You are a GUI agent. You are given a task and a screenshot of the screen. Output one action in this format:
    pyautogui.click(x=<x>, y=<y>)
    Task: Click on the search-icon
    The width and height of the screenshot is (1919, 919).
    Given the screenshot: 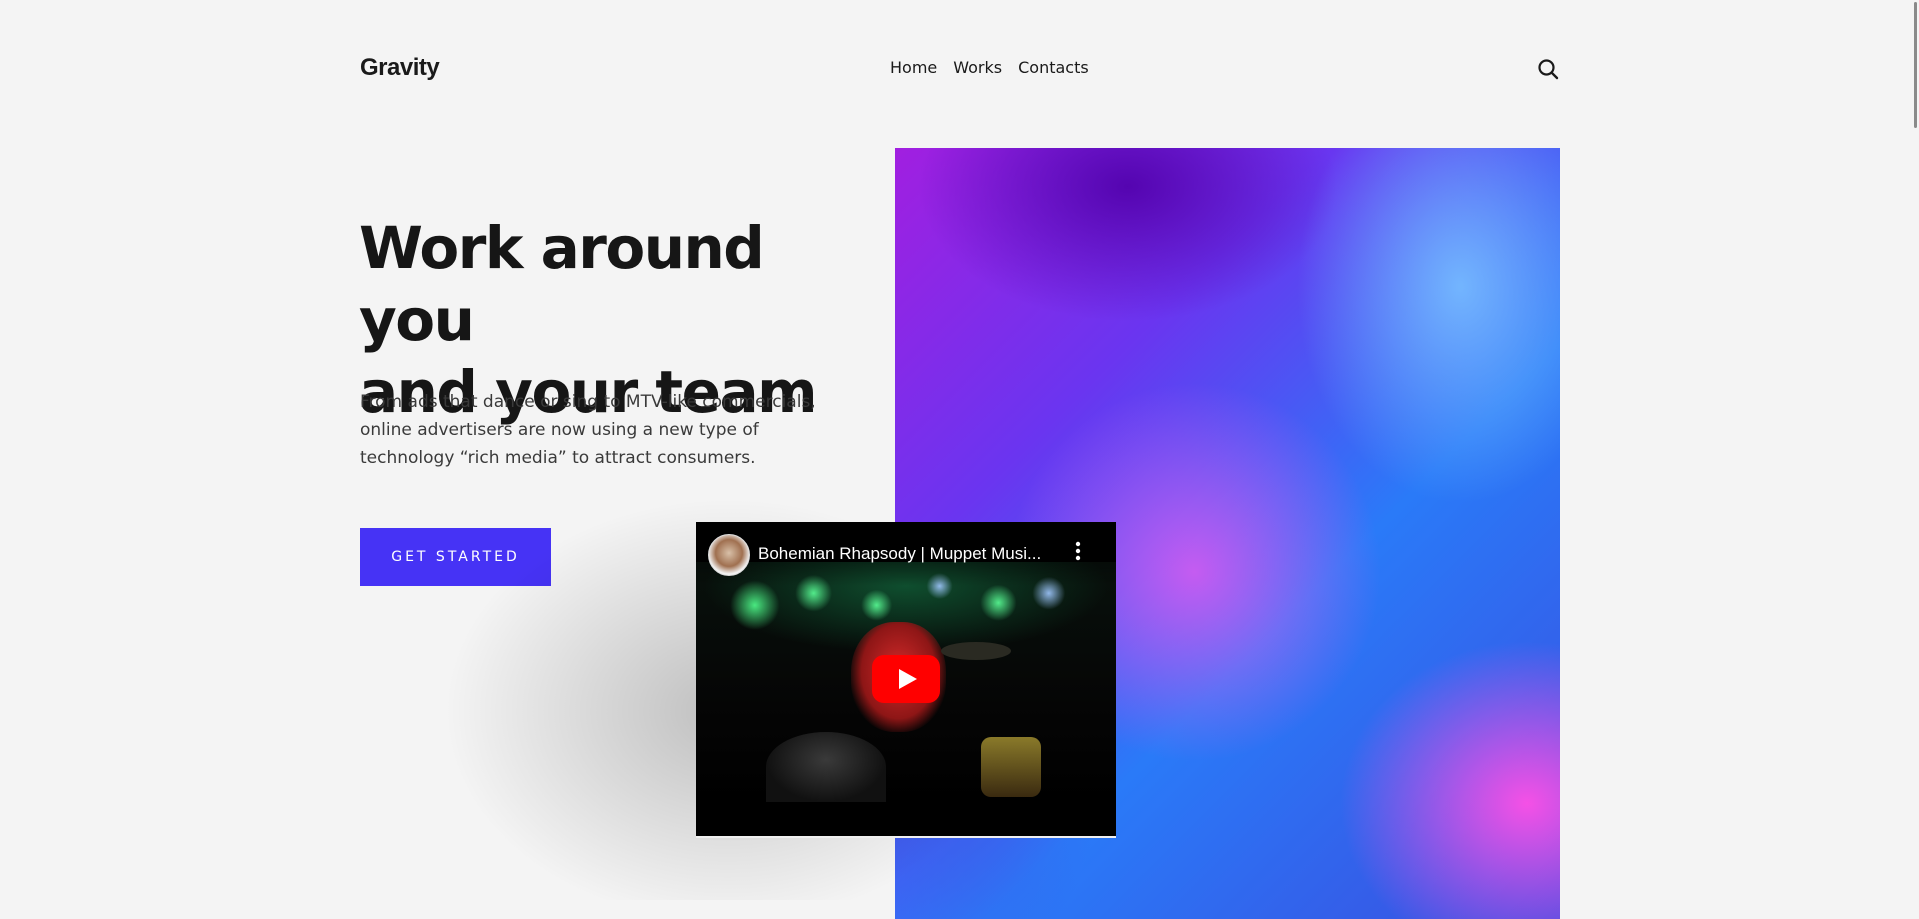 What is the action you would take?
    pyautogui.click(x=1548, y=69)
    